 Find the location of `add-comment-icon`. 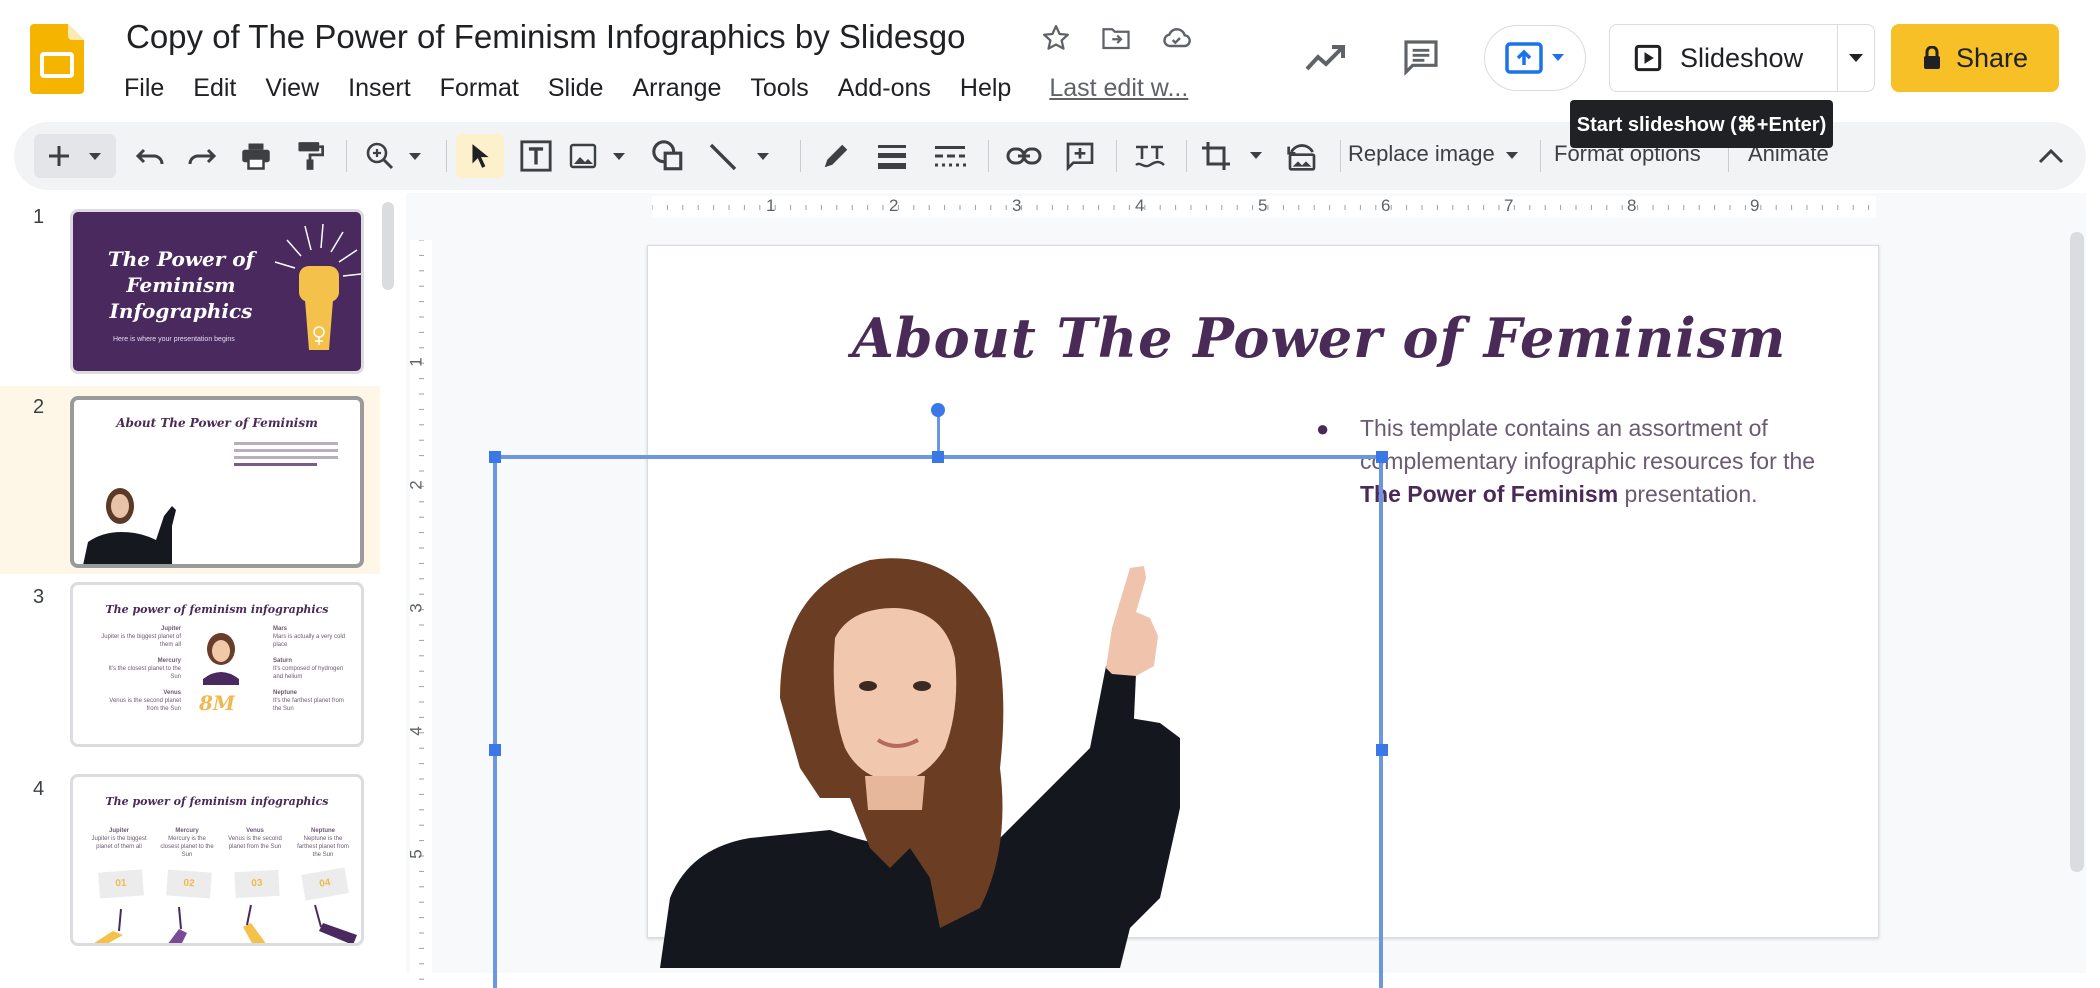

add-comment-icon is located at coordinates (1080, 156).